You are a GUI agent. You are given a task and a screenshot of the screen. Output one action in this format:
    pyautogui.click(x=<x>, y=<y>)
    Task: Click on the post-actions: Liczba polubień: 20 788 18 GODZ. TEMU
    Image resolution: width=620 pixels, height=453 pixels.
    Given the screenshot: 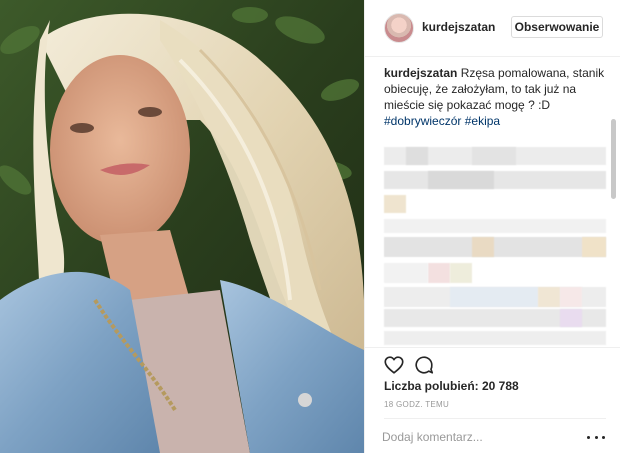 What is the action you would take?
    pyautogui.click(x=492, y=400)
    